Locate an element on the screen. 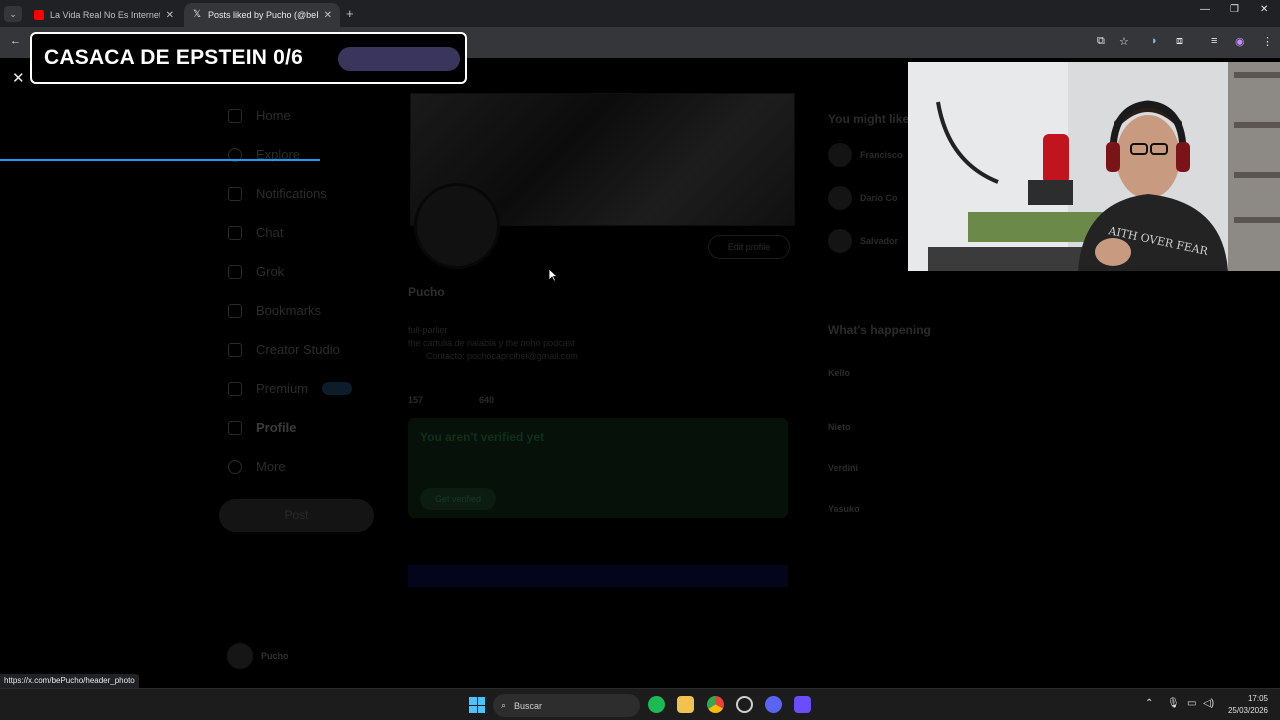  nav-bookmarks: Bookmarks is located at coordinates (274, 310).